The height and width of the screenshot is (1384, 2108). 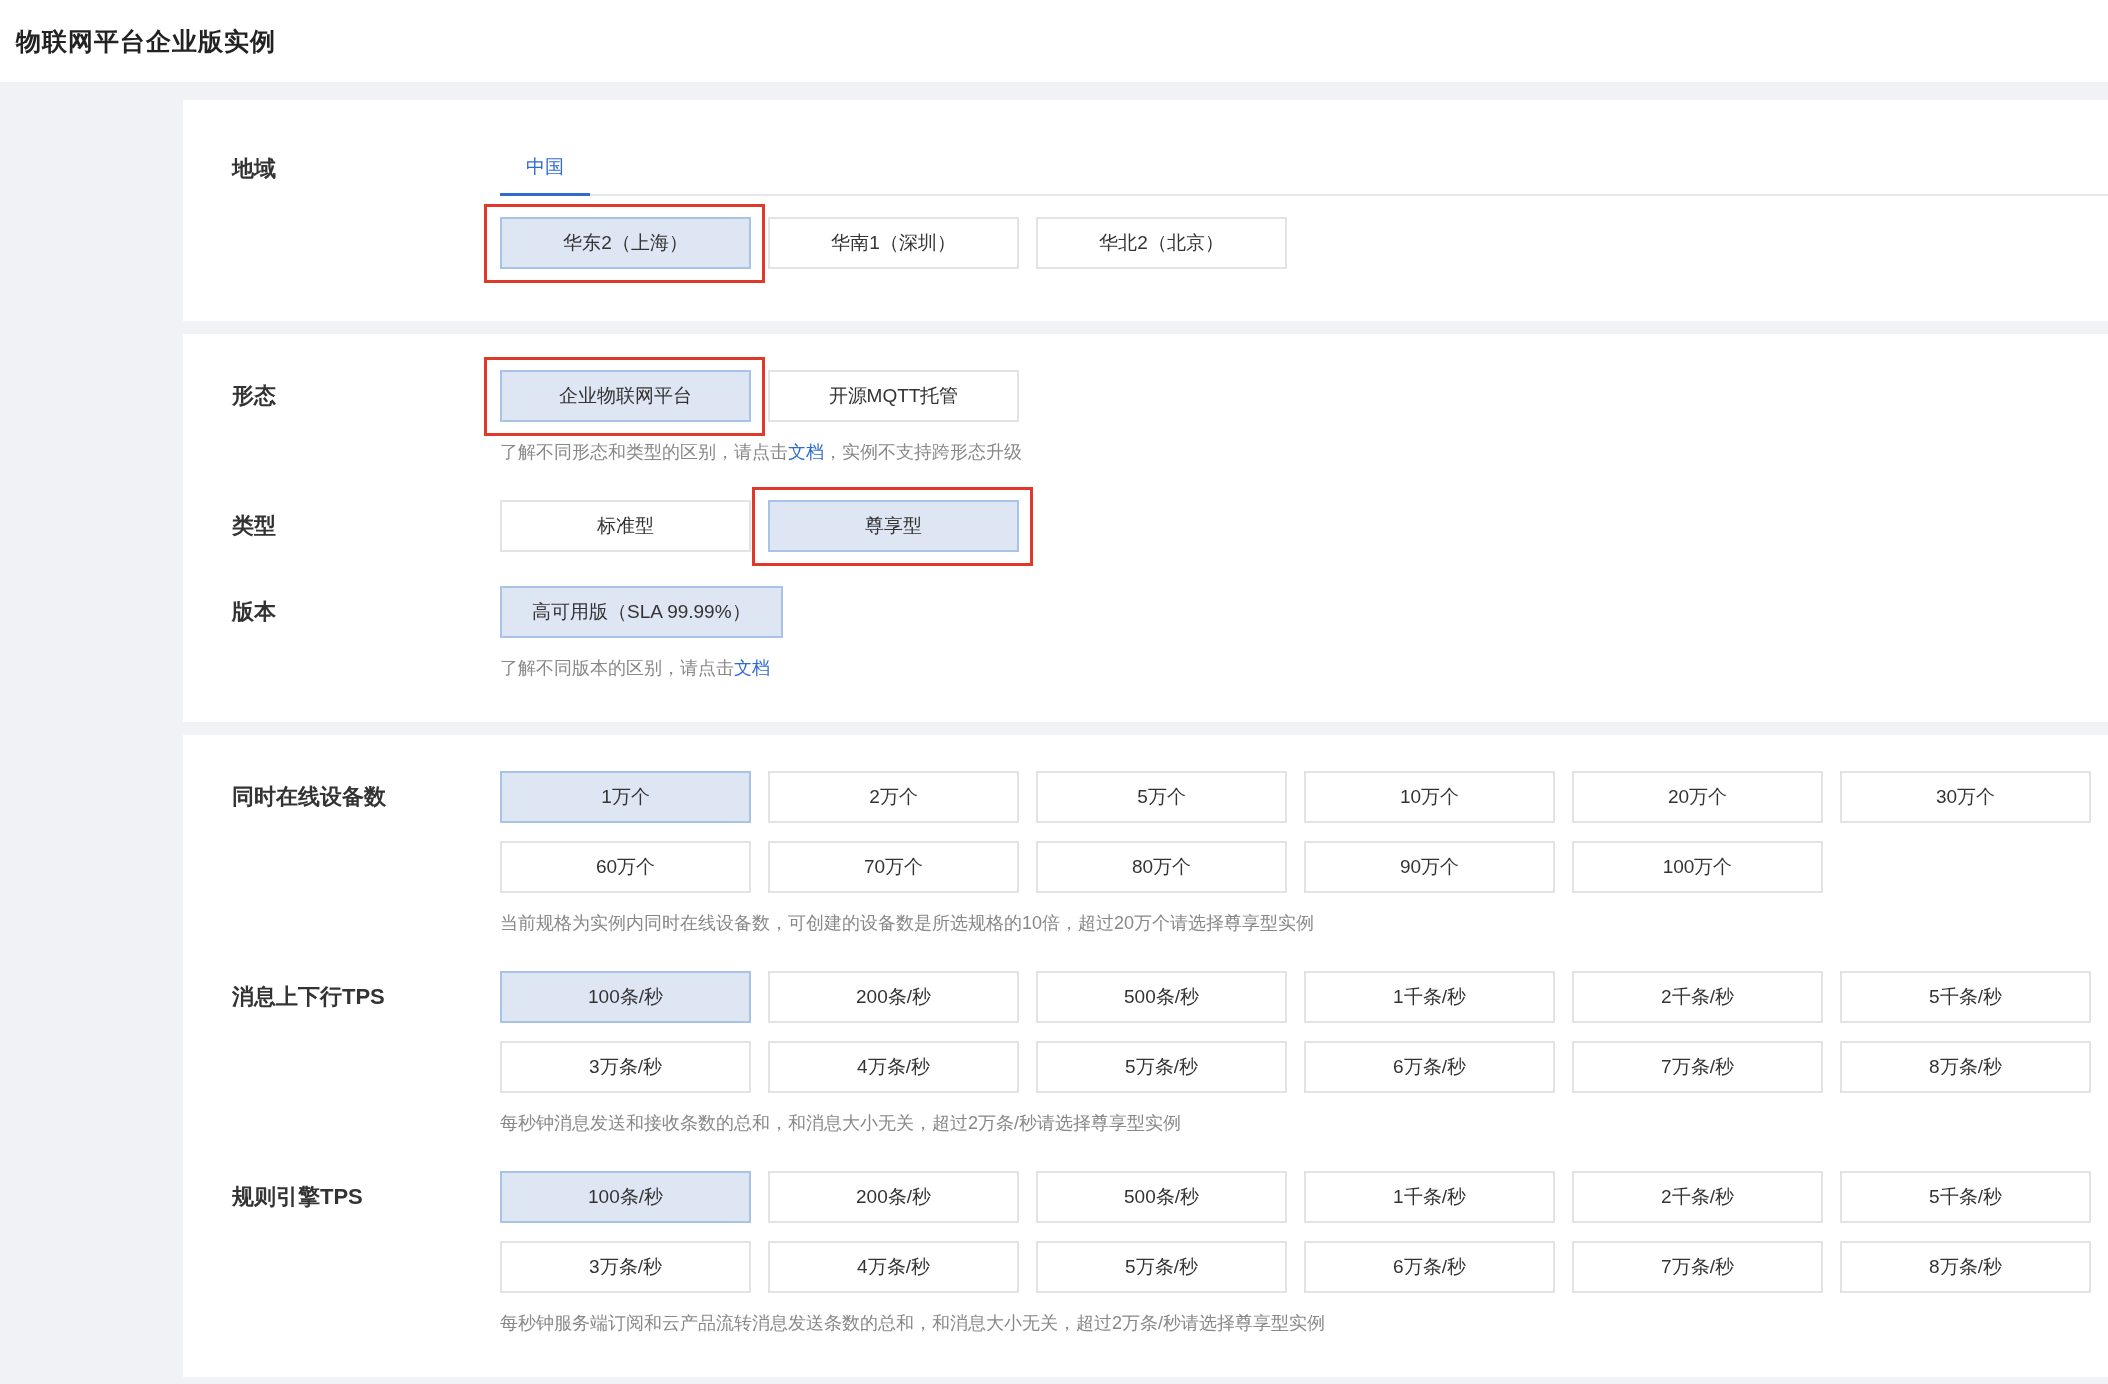 What do you see at coordinates (254, 396) in the screenshot?
I see `field-label: 形态` at bounding box center [254, 396].